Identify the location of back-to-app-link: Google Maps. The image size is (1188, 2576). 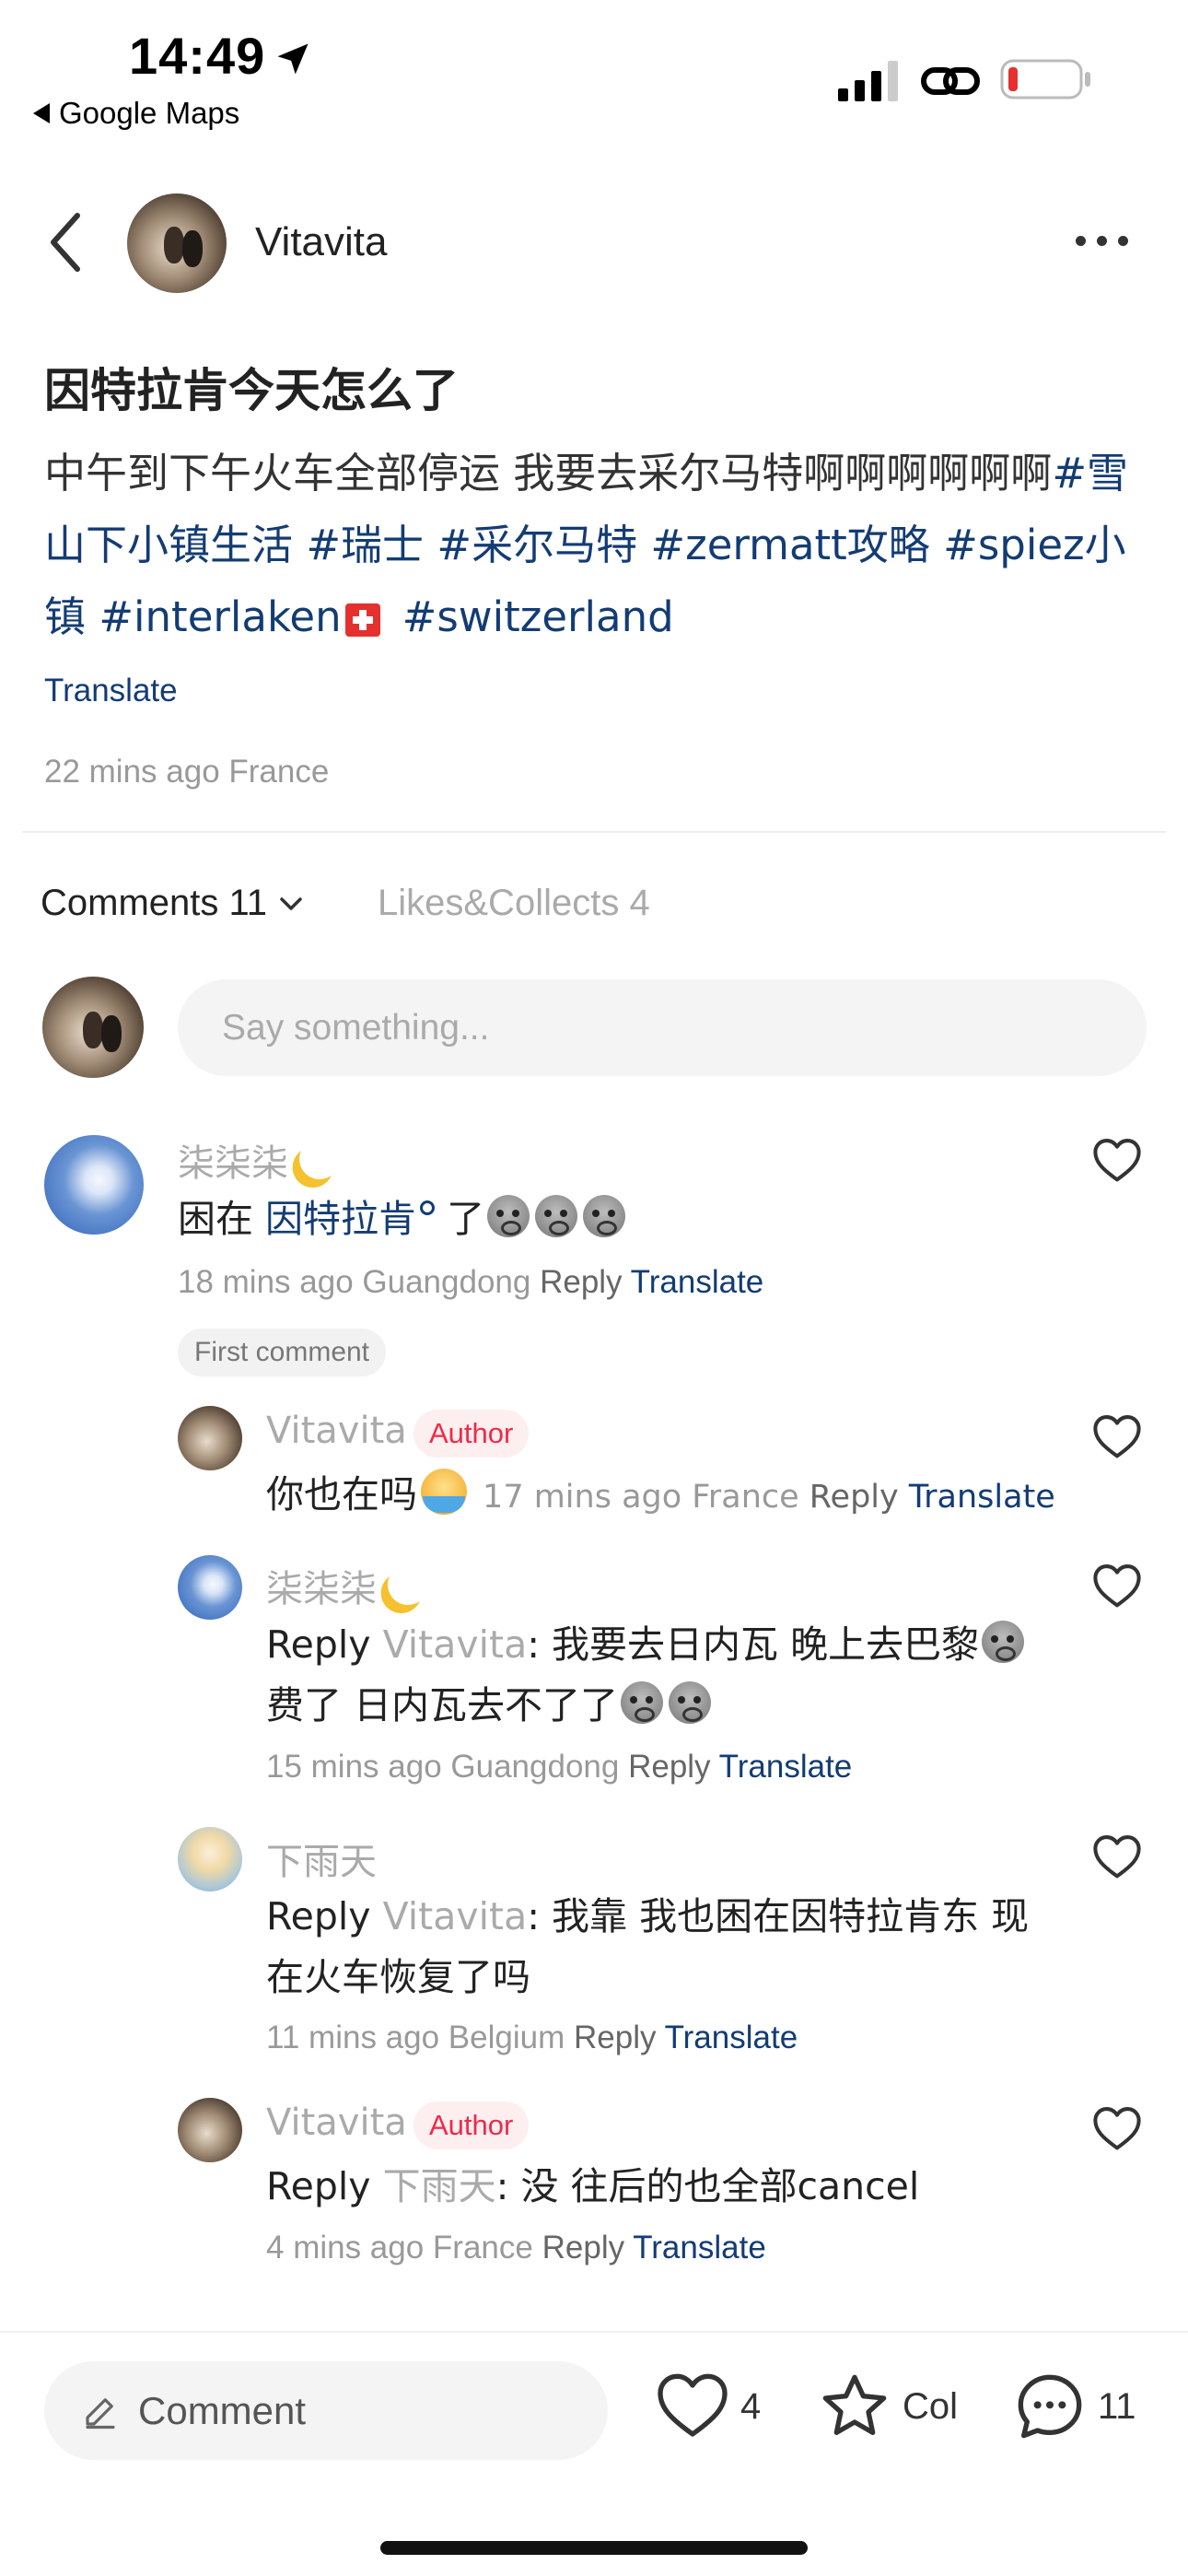
(136, 113).